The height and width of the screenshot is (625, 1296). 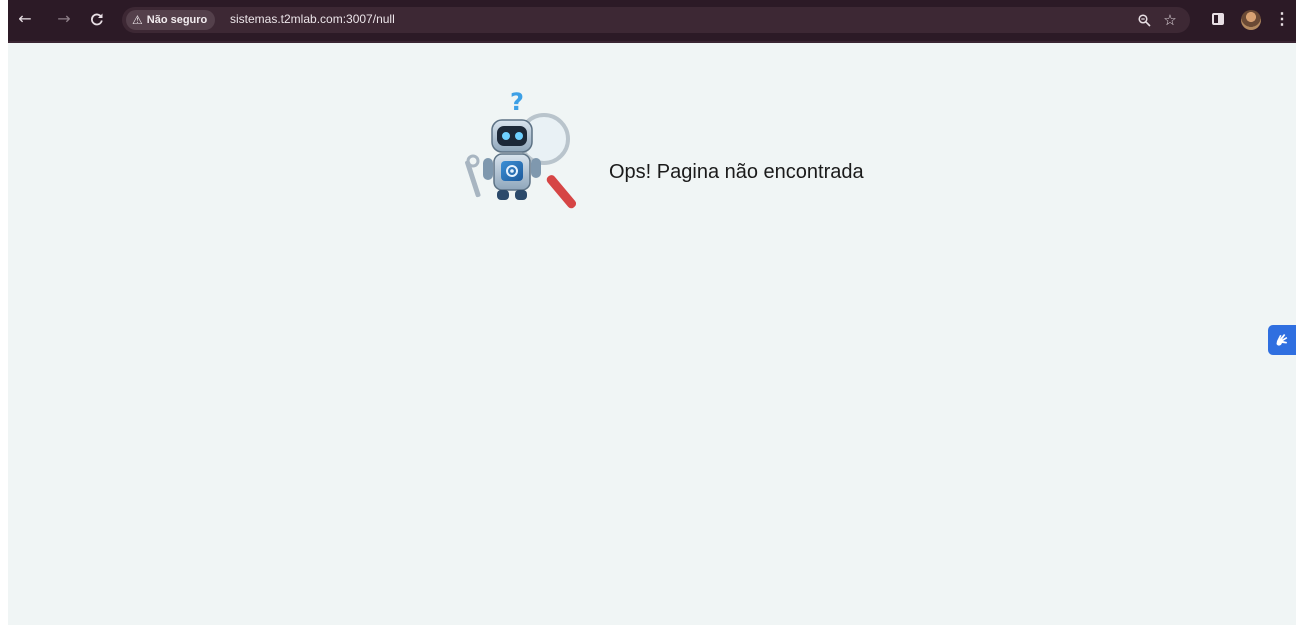 I want to click on avatar, so click(x=1251, y=20).